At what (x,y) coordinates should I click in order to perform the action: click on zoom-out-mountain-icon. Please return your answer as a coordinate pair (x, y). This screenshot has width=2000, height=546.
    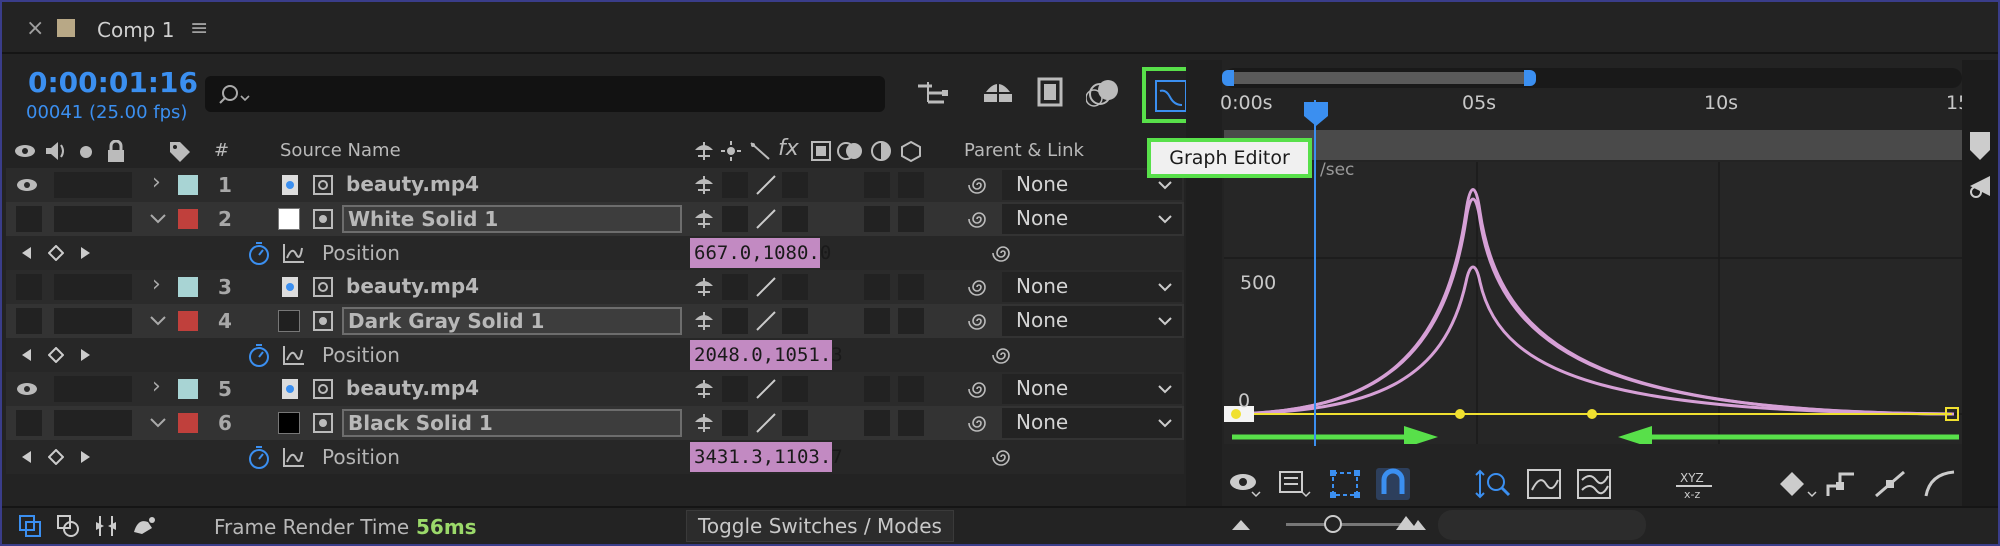
    Looking at the image, I should click on (1241, 524).